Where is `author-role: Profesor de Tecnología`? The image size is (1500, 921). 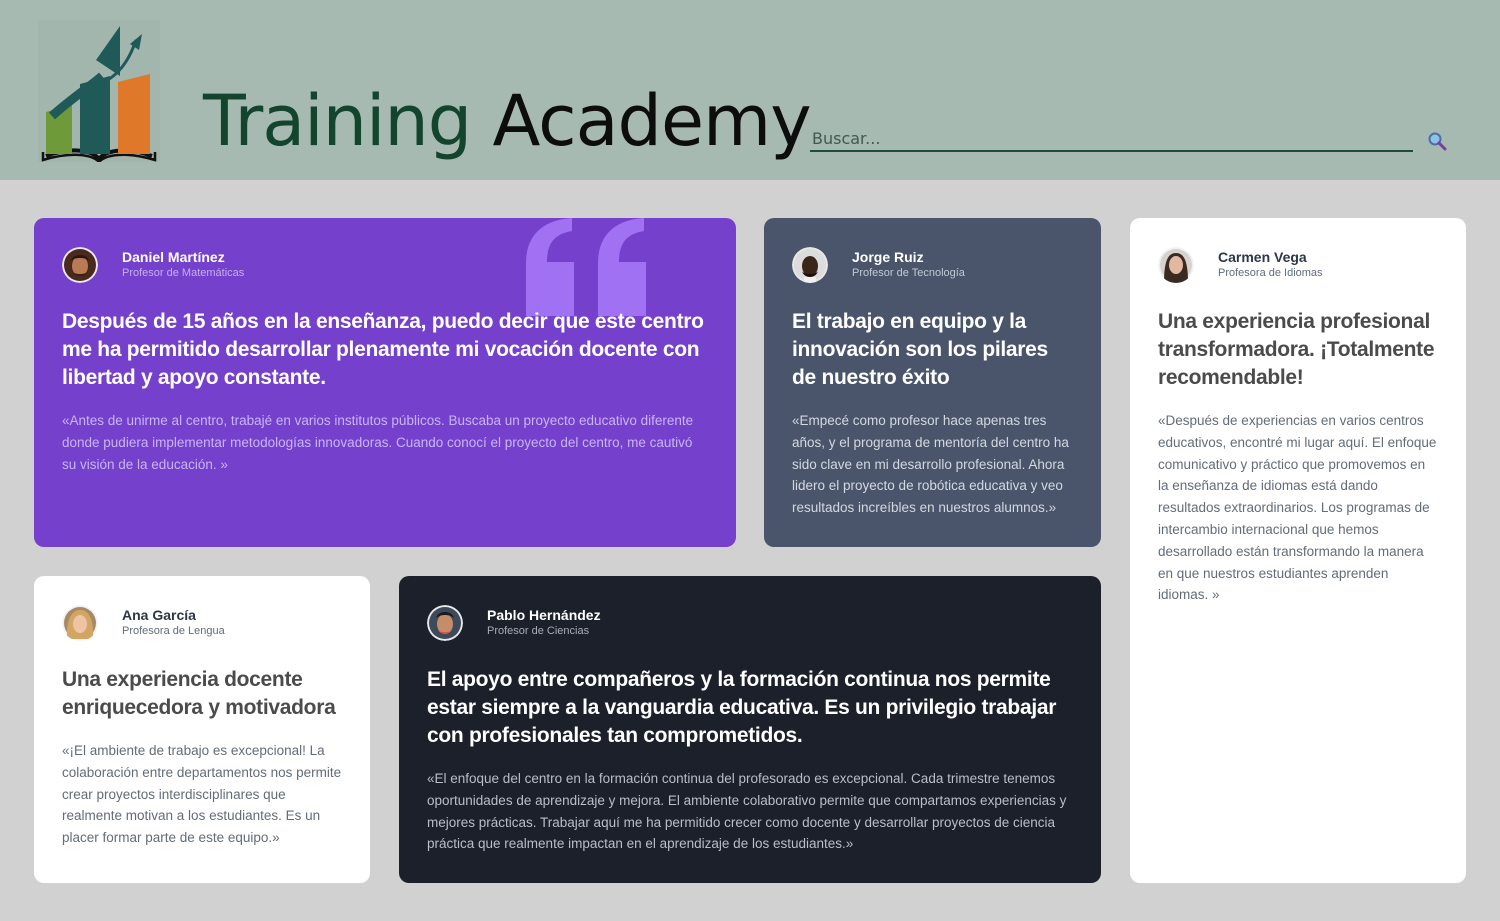 author-role: Profesor de Tecnología is located at coordinates (908, 273).